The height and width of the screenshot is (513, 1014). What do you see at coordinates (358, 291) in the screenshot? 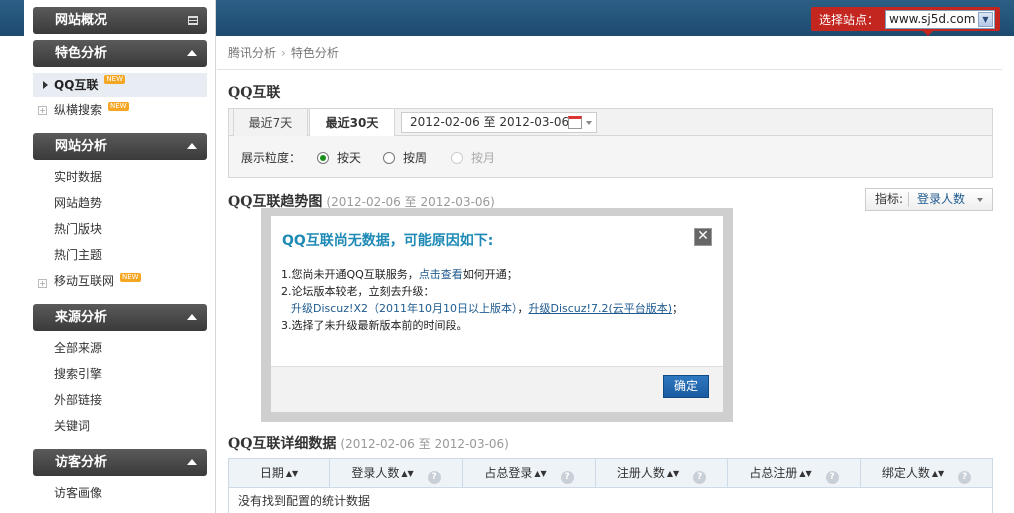
I see `reason-2: 2.论坛版本较老，立刻去升级：` at bounding box center [358, 291].